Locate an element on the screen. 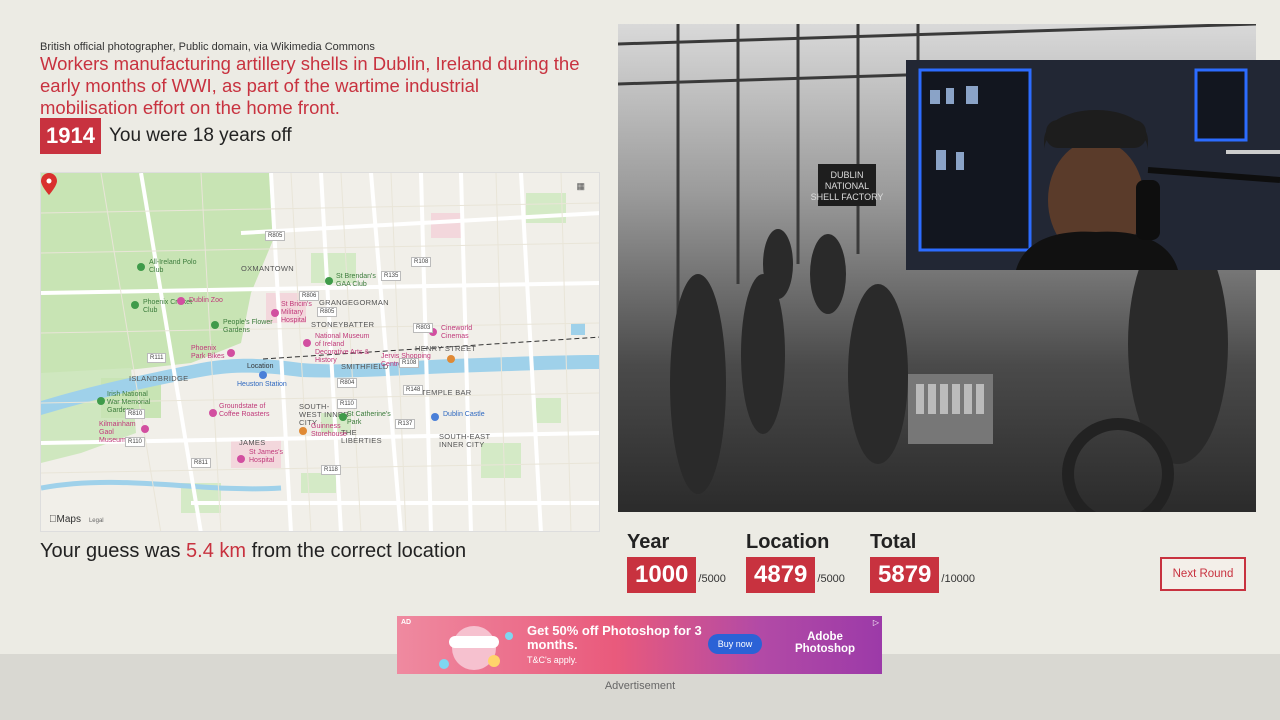  location-score: Location 4879/5000 is located at coordinates (795, 562).